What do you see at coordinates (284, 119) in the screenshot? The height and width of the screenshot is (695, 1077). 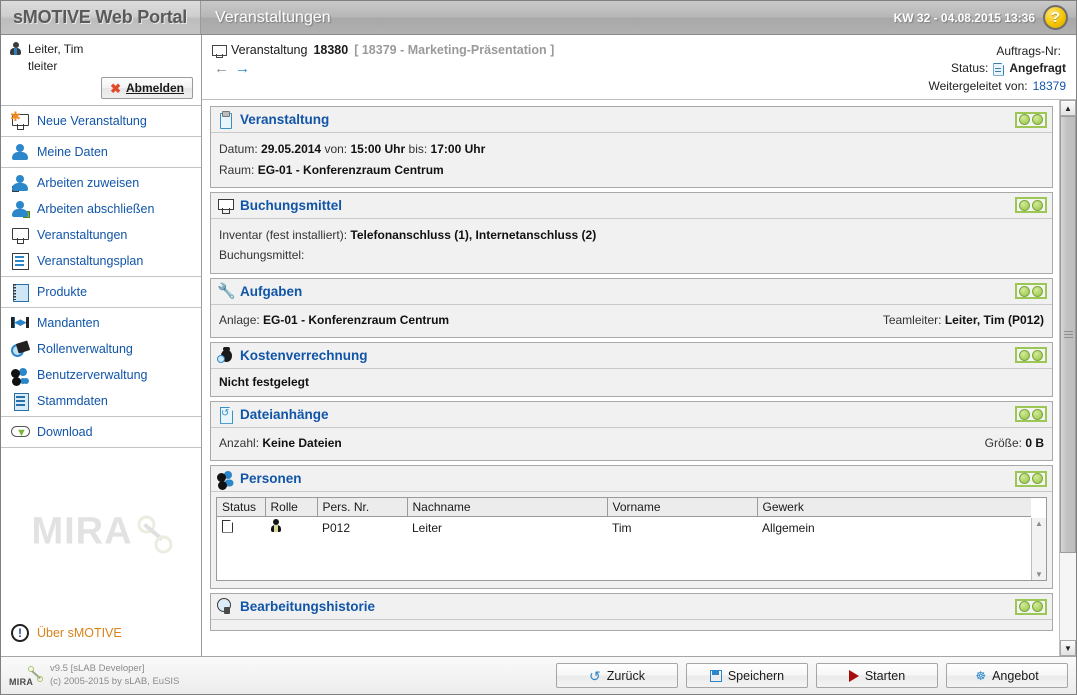 I see `panel-title: Veranstaltung` at bounding box center [284, 119].